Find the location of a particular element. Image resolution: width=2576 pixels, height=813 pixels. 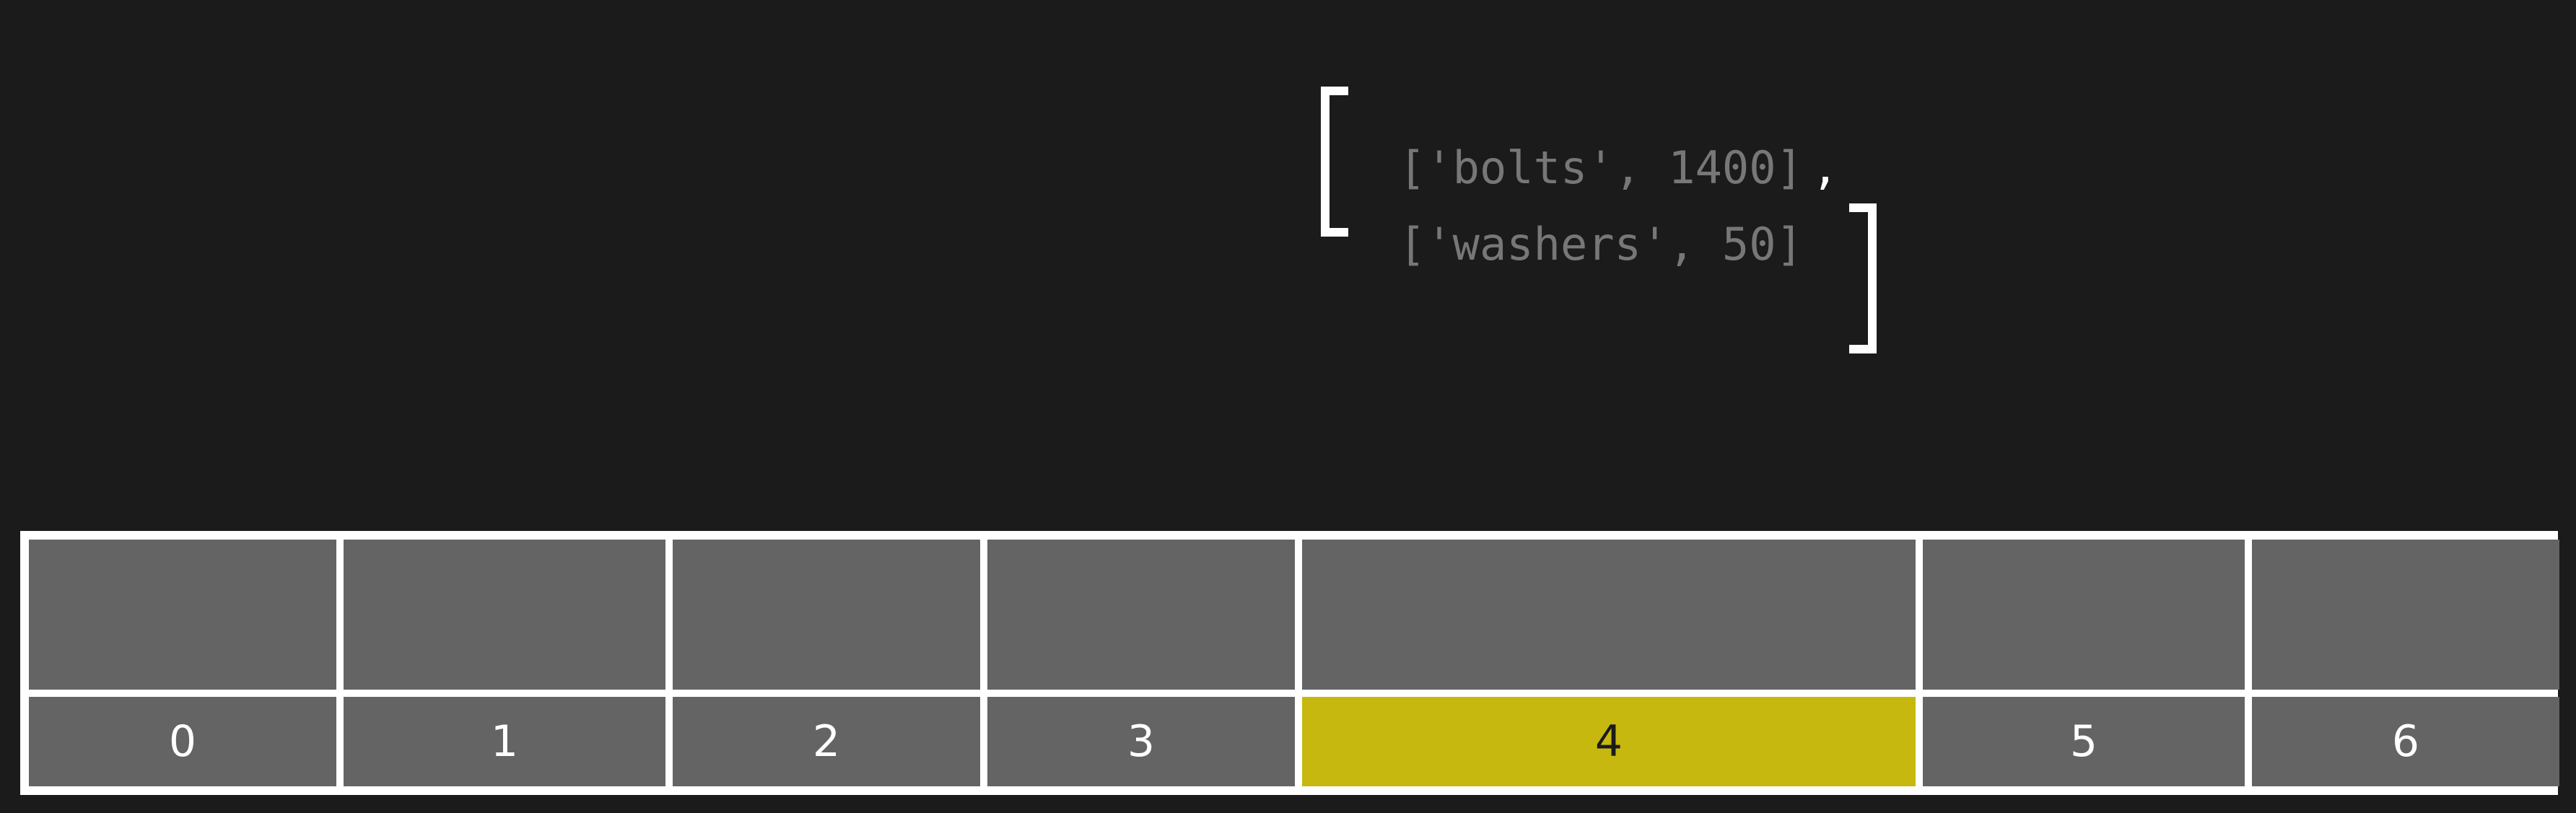

array-index-4: 4 is located at coordinates (1609, 741).